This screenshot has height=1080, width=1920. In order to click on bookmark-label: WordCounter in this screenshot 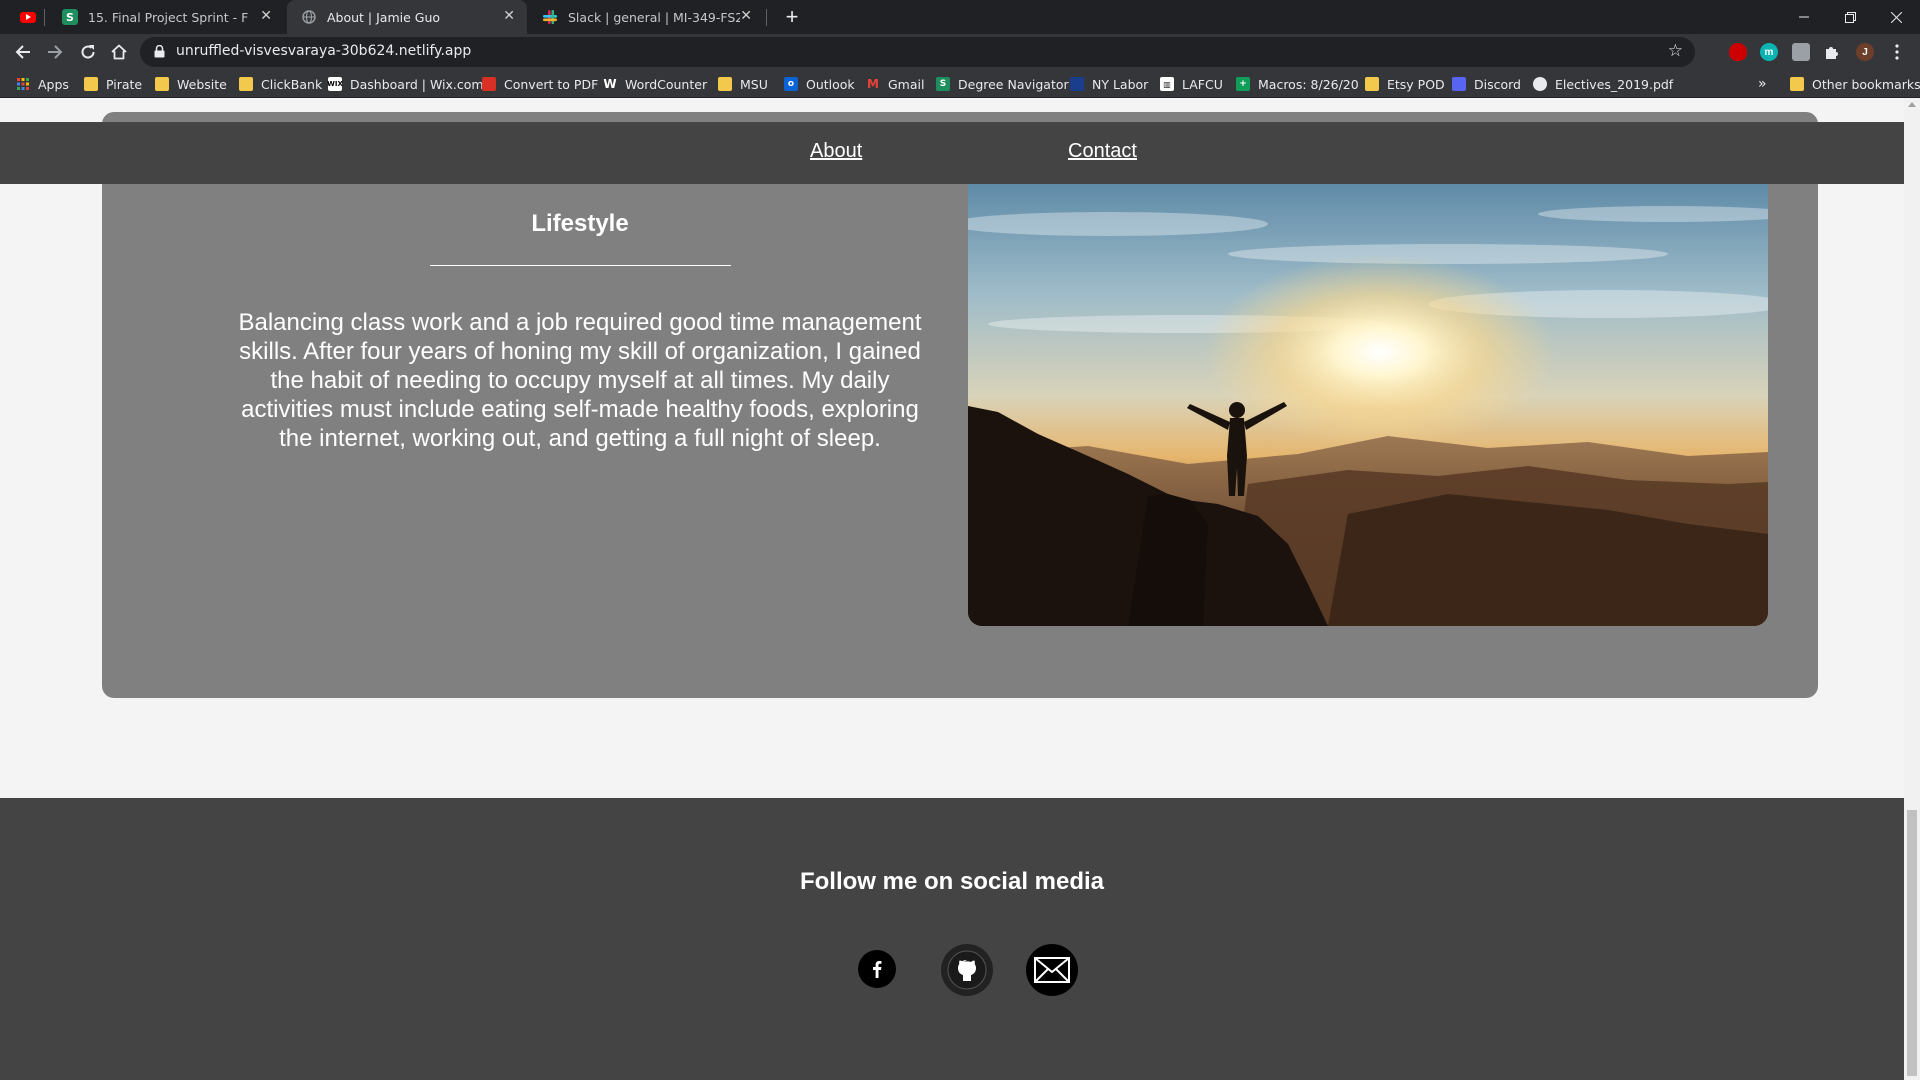, I will do `click(666, 84)`.